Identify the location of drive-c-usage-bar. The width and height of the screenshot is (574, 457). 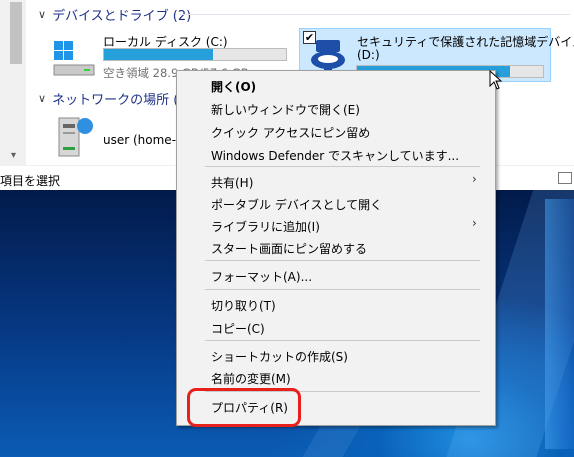
(195, 54).